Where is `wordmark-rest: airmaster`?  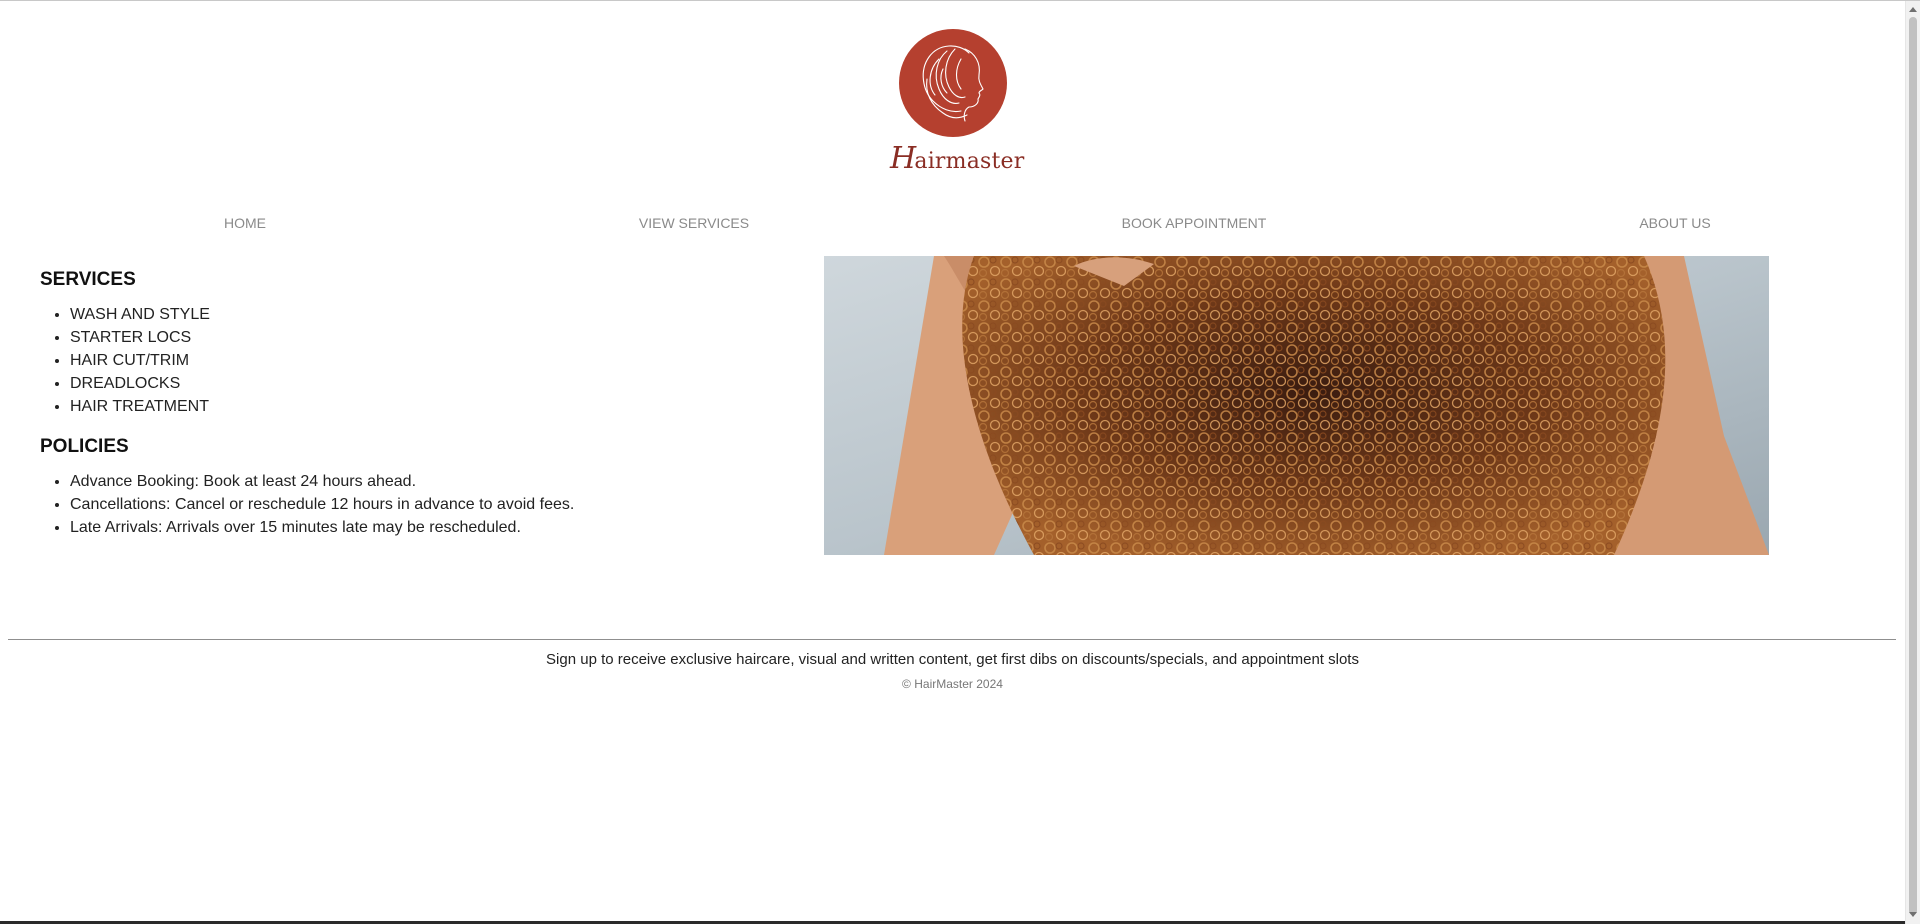
wordmark-rest: airmaster is located at coordinates (969, 161).